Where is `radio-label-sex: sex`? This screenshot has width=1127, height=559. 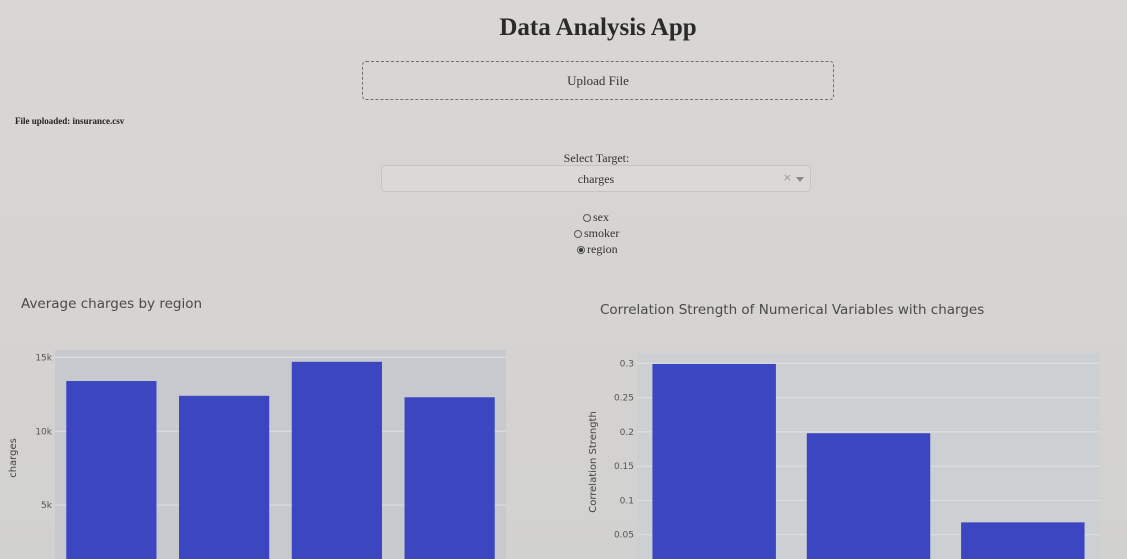
radio-label-sex: sex is located at coordinates (601, 217).